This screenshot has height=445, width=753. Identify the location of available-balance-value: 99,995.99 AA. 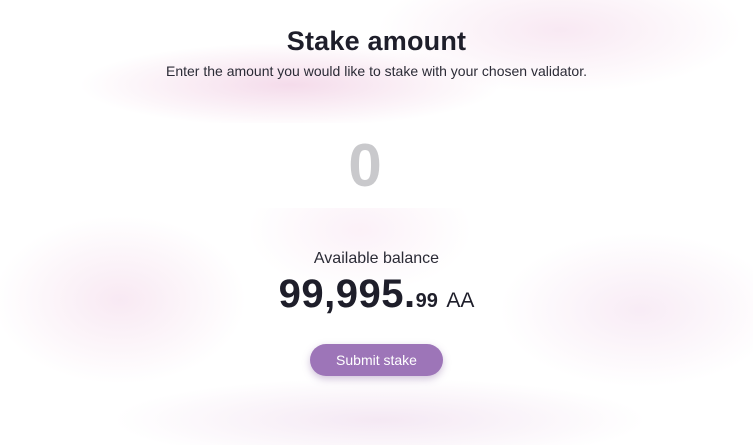
(376, 294).